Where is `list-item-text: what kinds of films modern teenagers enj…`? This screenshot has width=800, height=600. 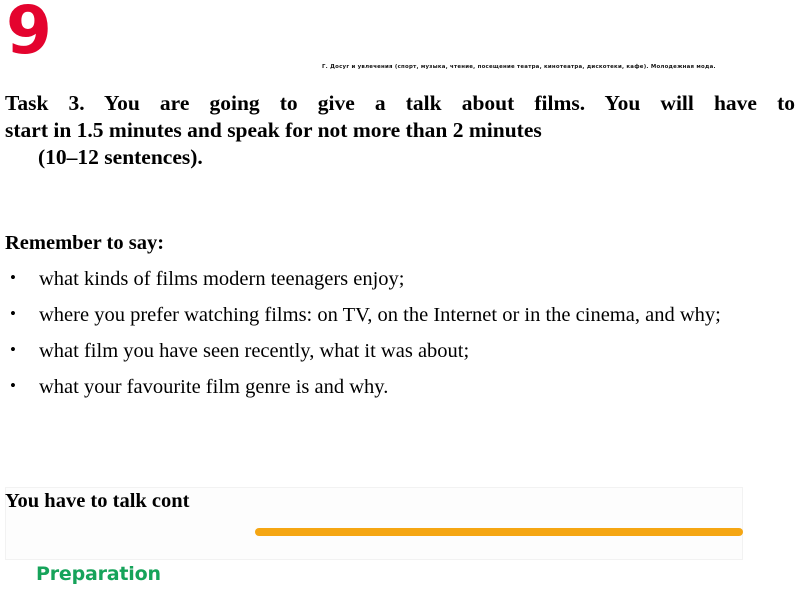
list-item-text: what kinds of films modern teenagers enj… is located at coordinates (222, 279).